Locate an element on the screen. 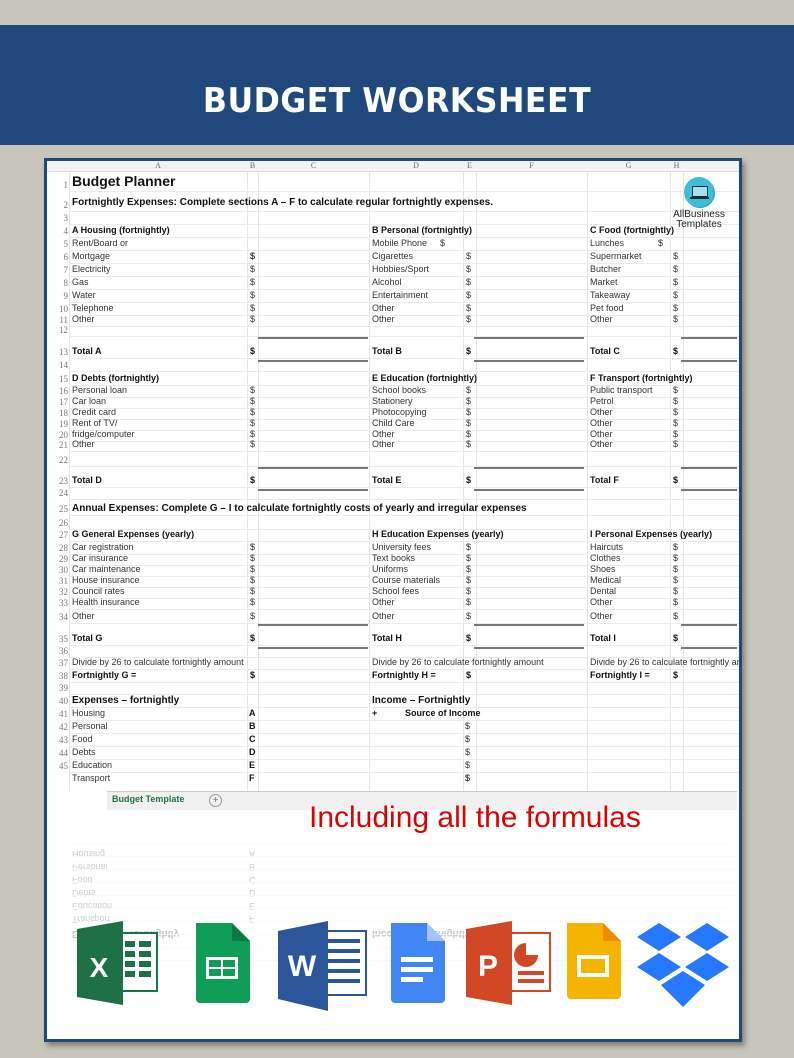 Image resolution: width=794 pixels, height=1058 pixels. row-number: 38 is located at coordinates (60, 676).